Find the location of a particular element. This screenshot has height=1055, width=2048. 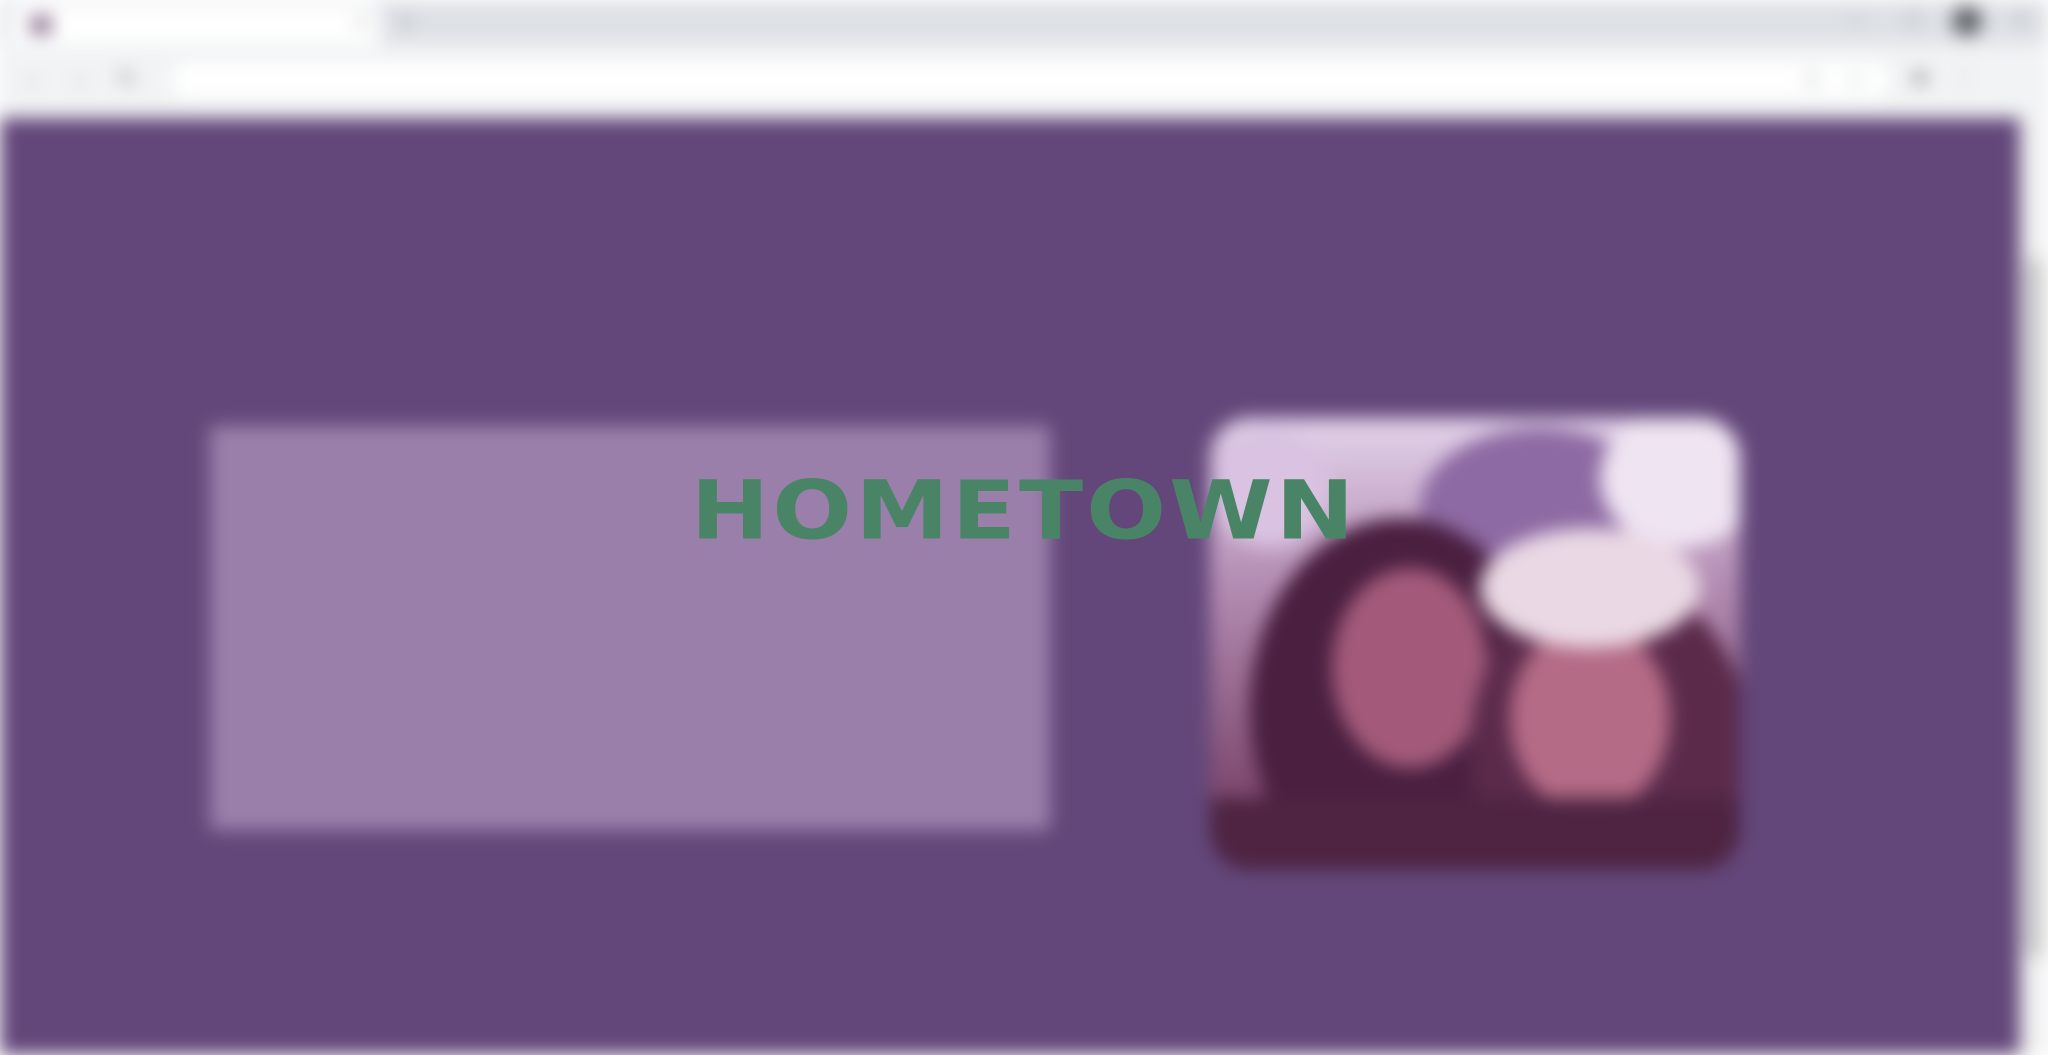

minimize-icon: — is located at coordinates (1857, 21).